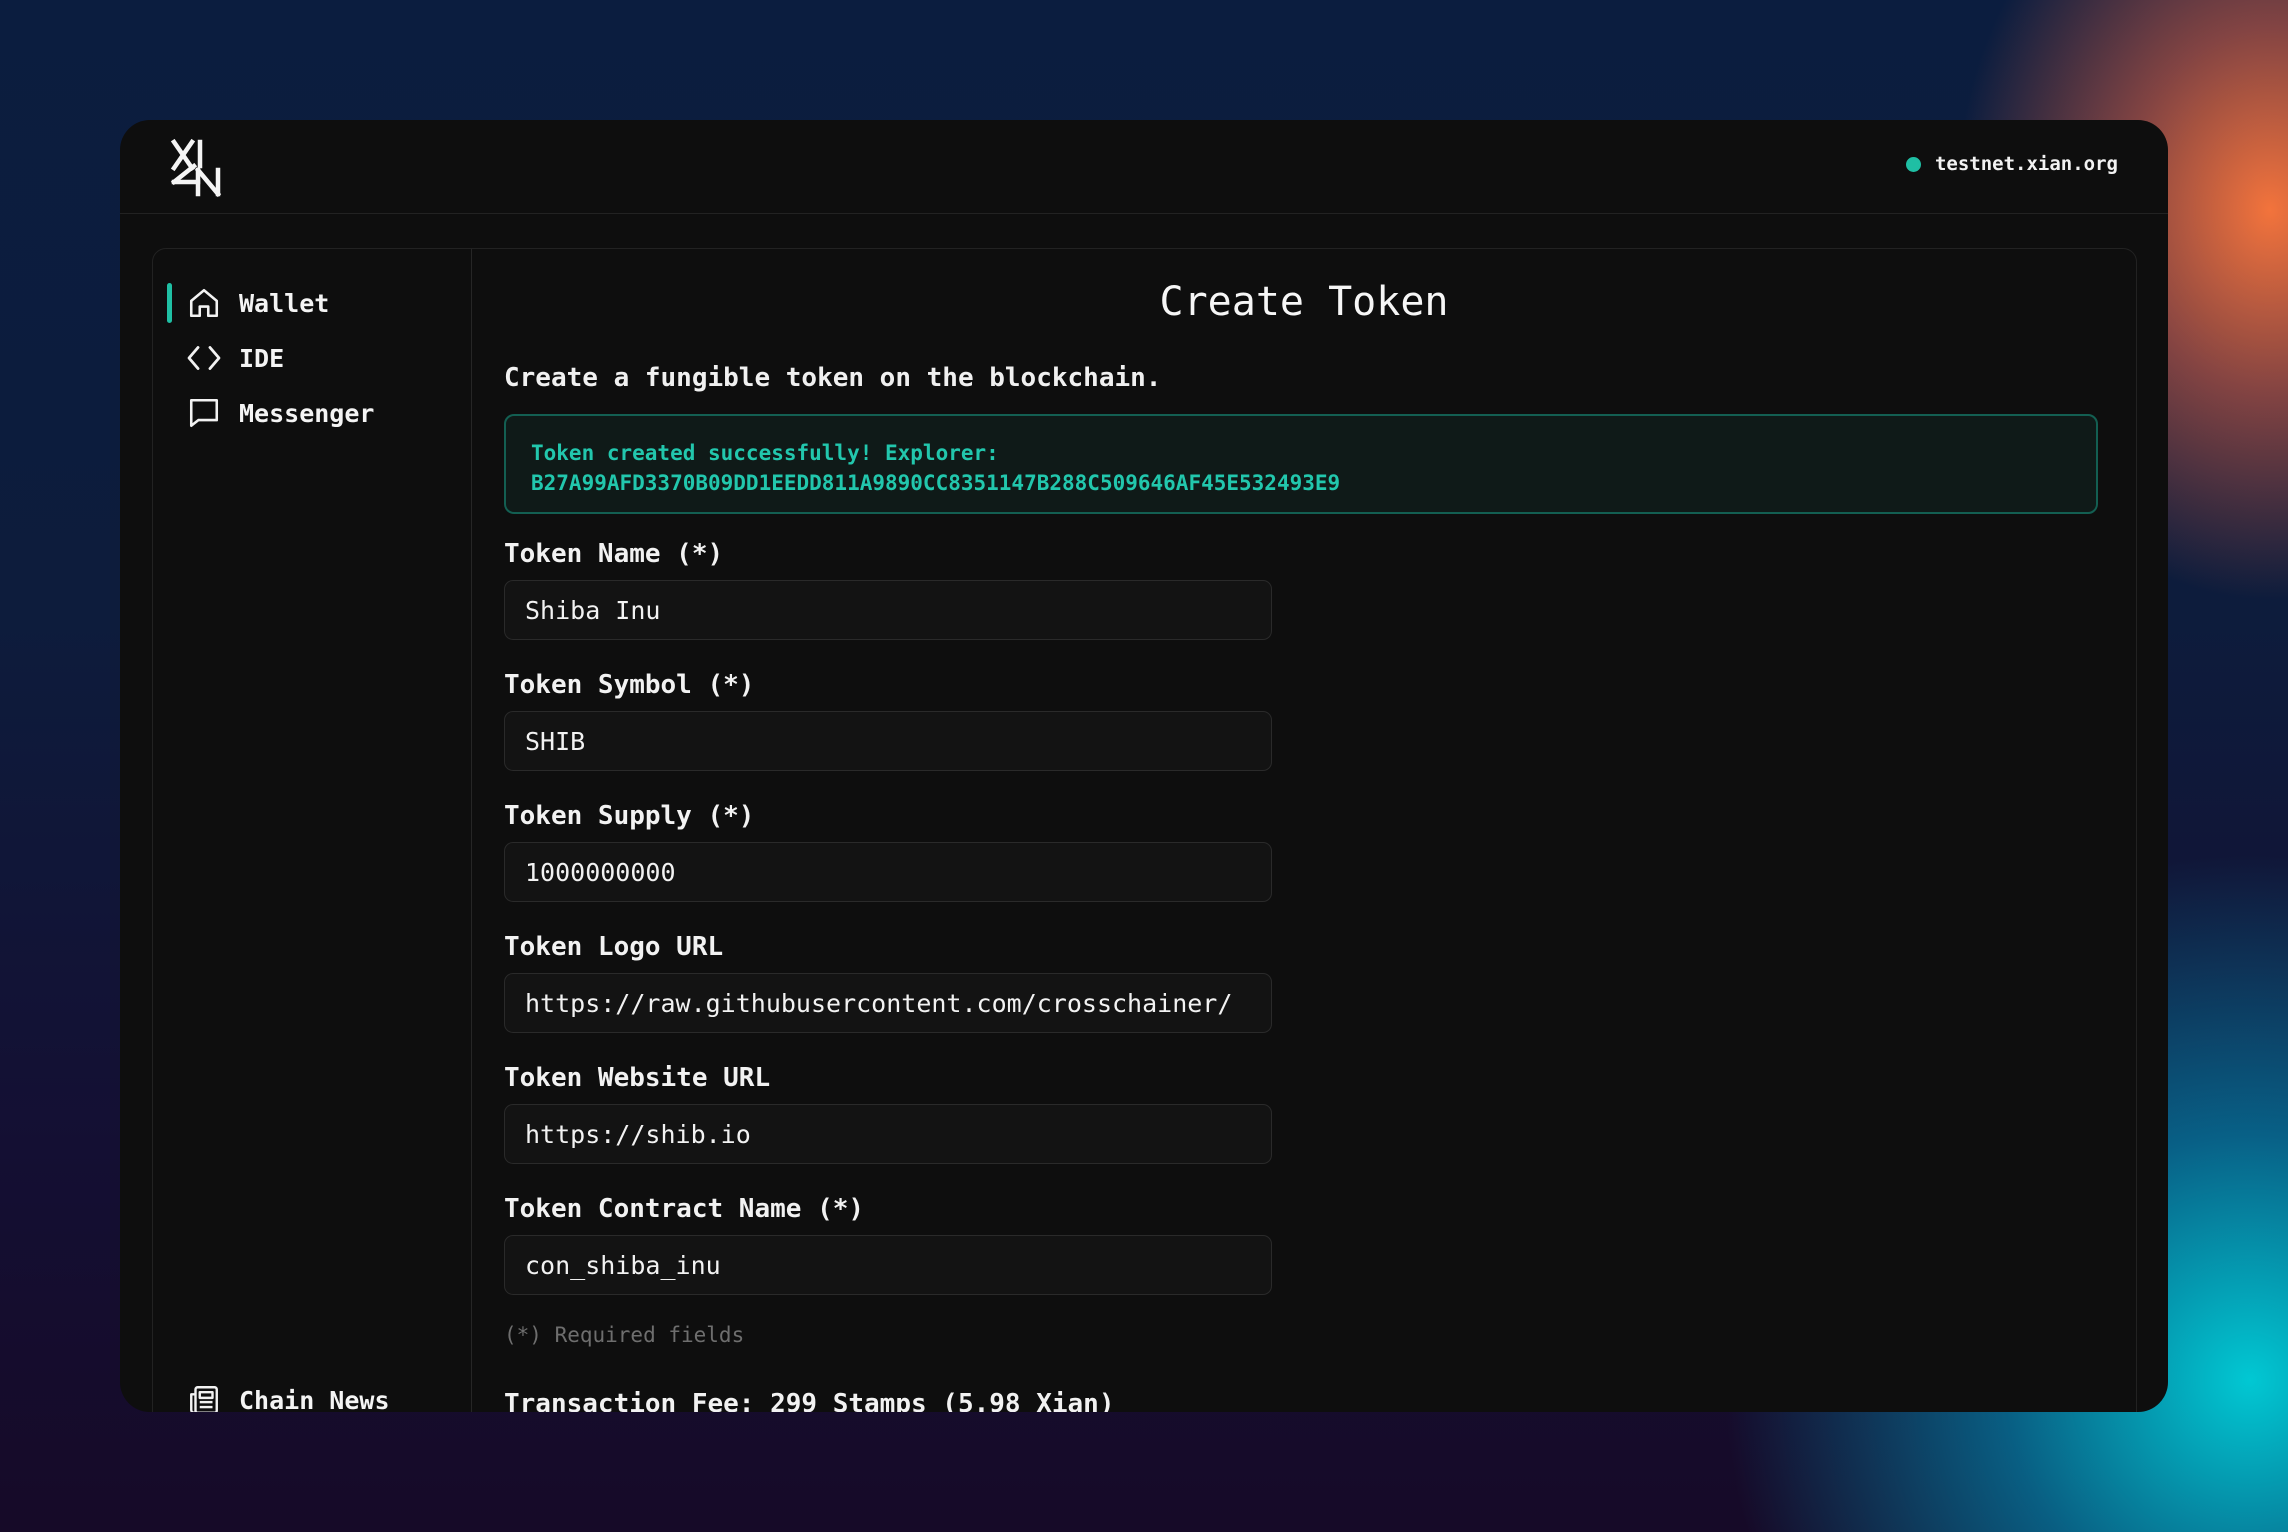 The height and width of the screenshot is (1532, 2288). I want to click on success-message: Token created successfully! Explorer:, so click(765, 453).